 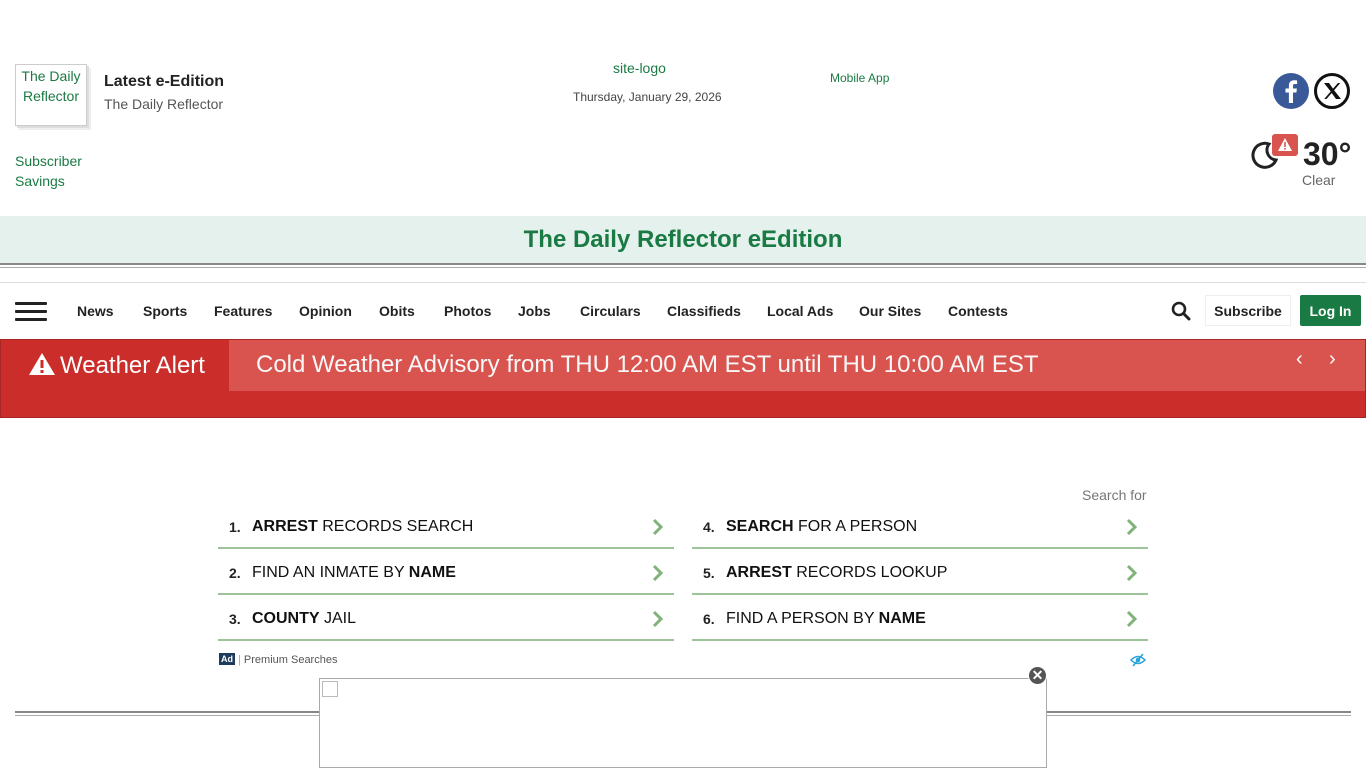 What do you see at coordinates (330, 689) in the screenshot?
I see `broken-image-icon` at bounding box center [330, 689].